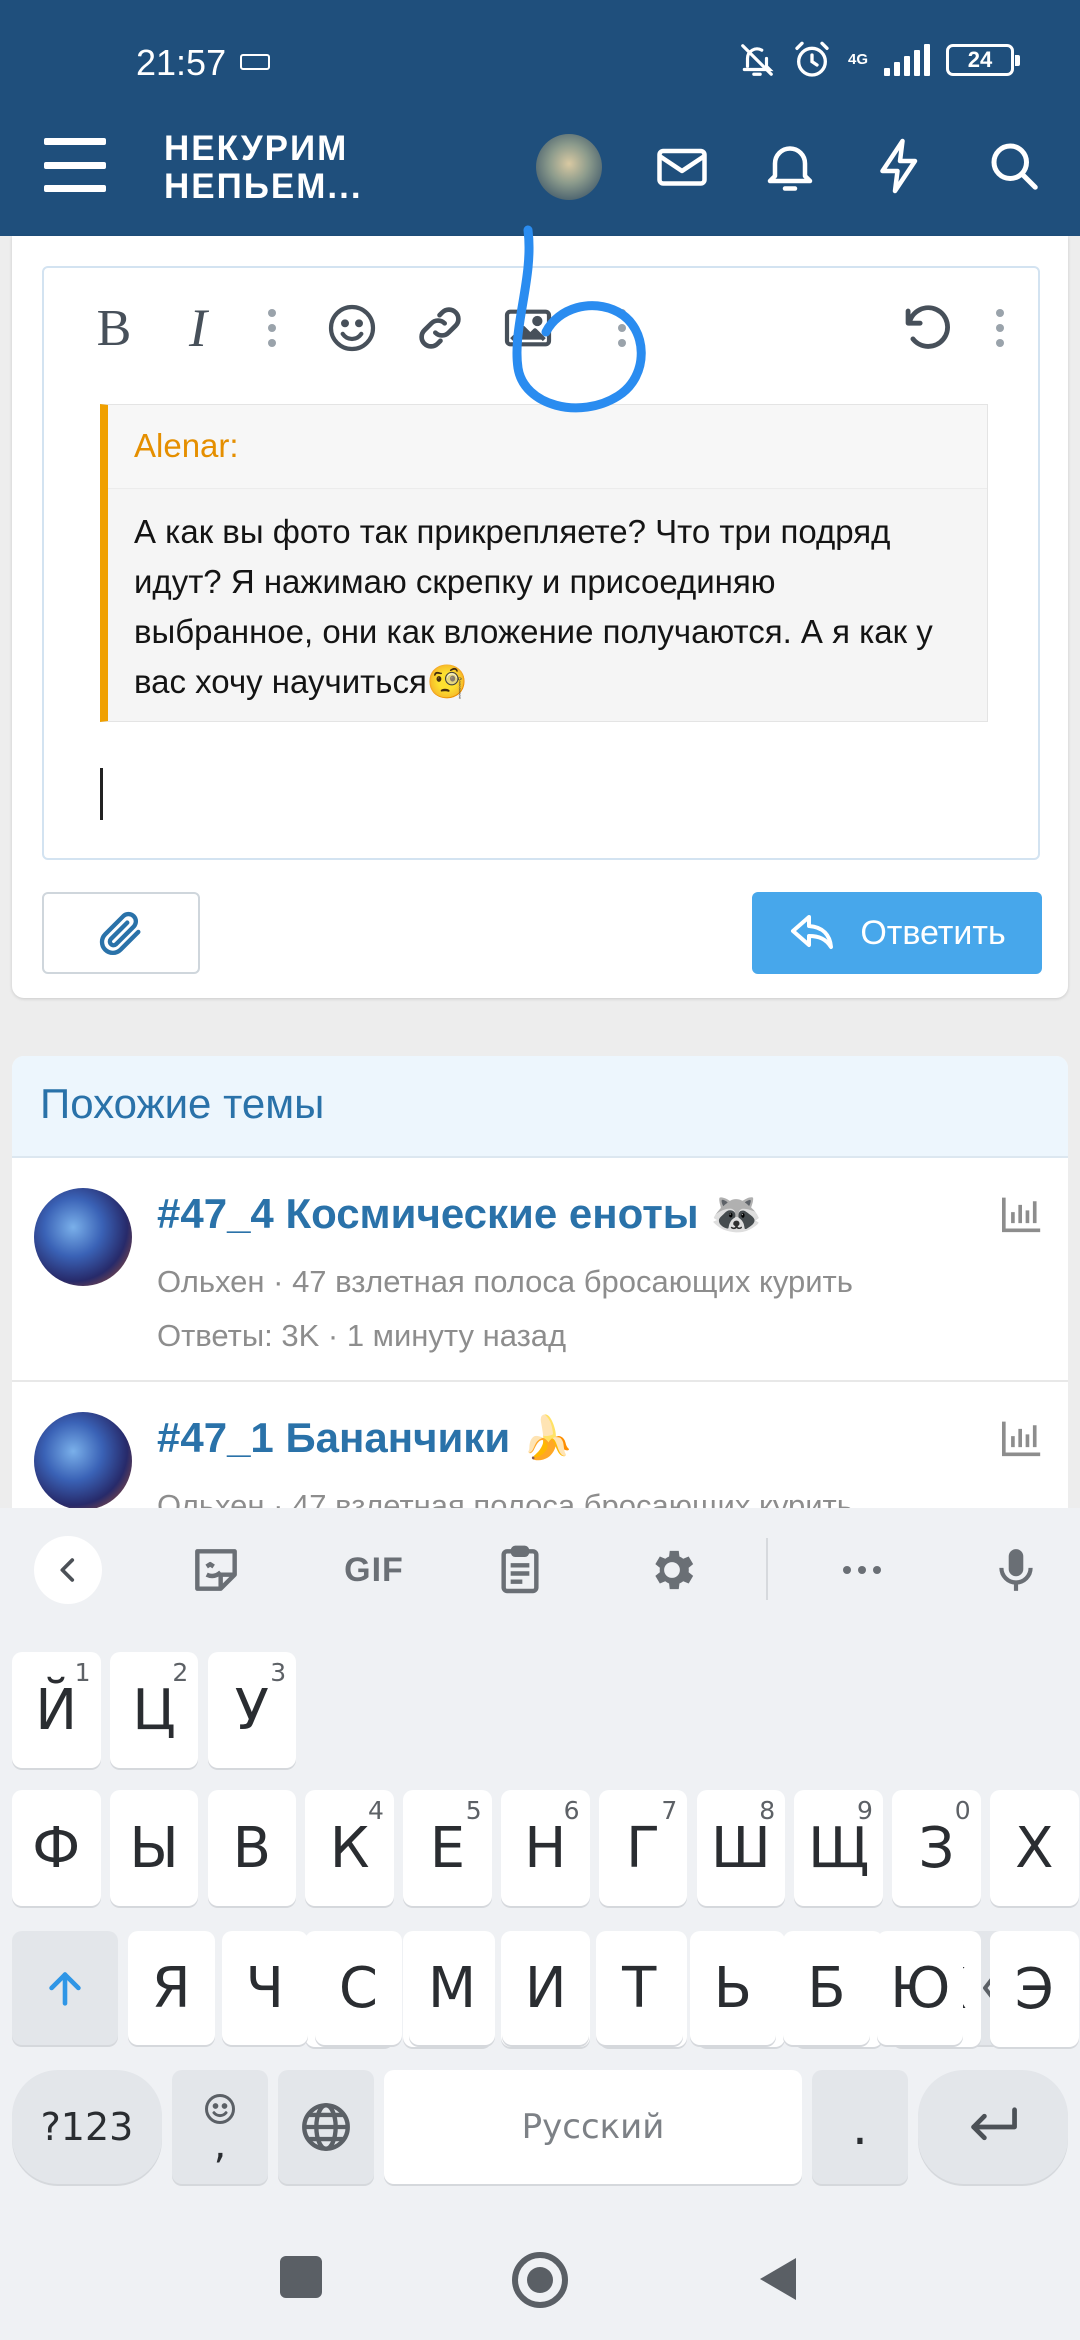 This screenshot has width=1080, height=2340. I want to click on status-time: 21:57, so click(181, 62).